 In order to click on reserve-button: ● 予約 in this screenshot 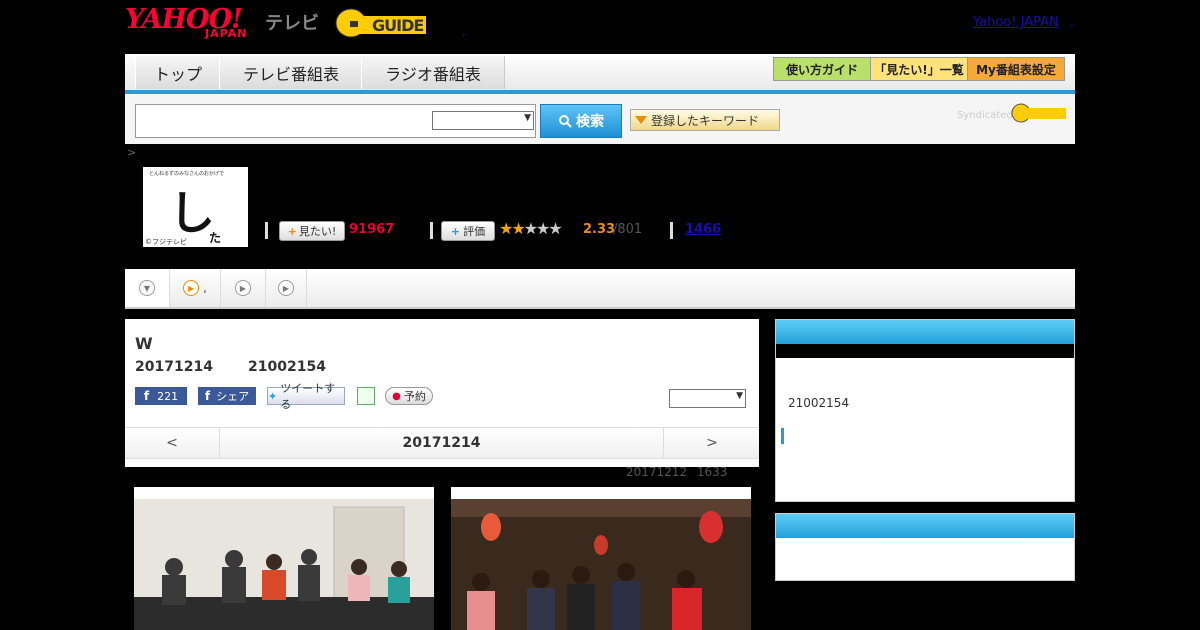, I will do `click(409, 396)`.